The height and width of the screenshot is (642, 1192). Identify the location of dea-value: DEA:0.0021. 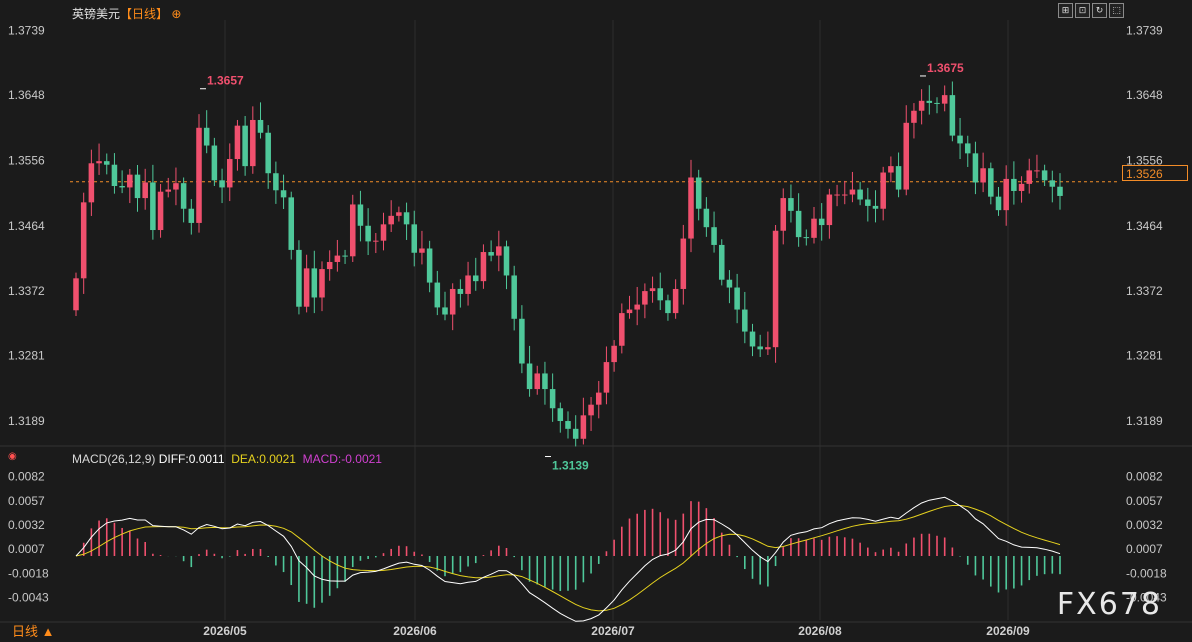
(263, 459).